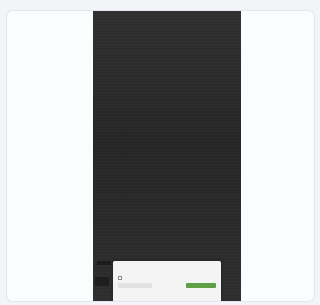  What do you see at coordinates (167, 278) in the screenshot?
I see `consent-option` at bounding box center [167, 278].